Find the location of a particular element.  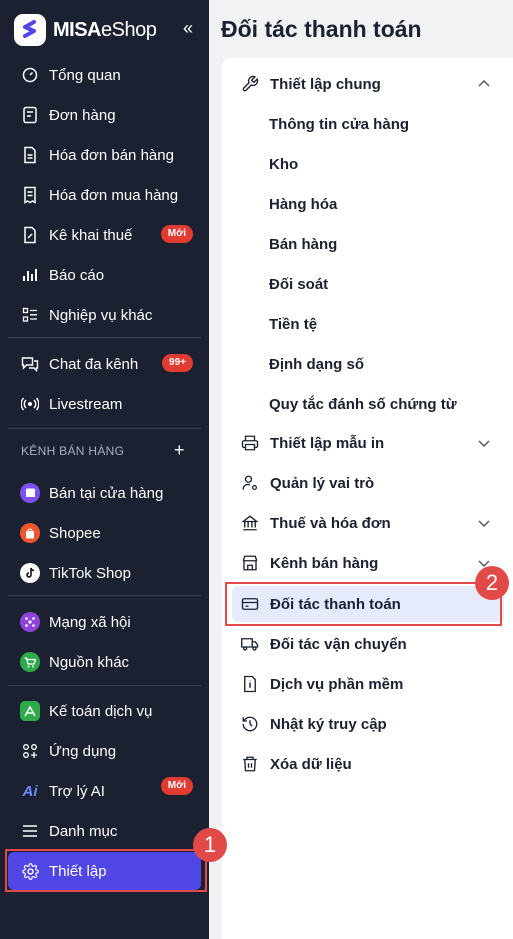

nav-label: Bán tại cửa hàng is located at coordinates (106, 493).